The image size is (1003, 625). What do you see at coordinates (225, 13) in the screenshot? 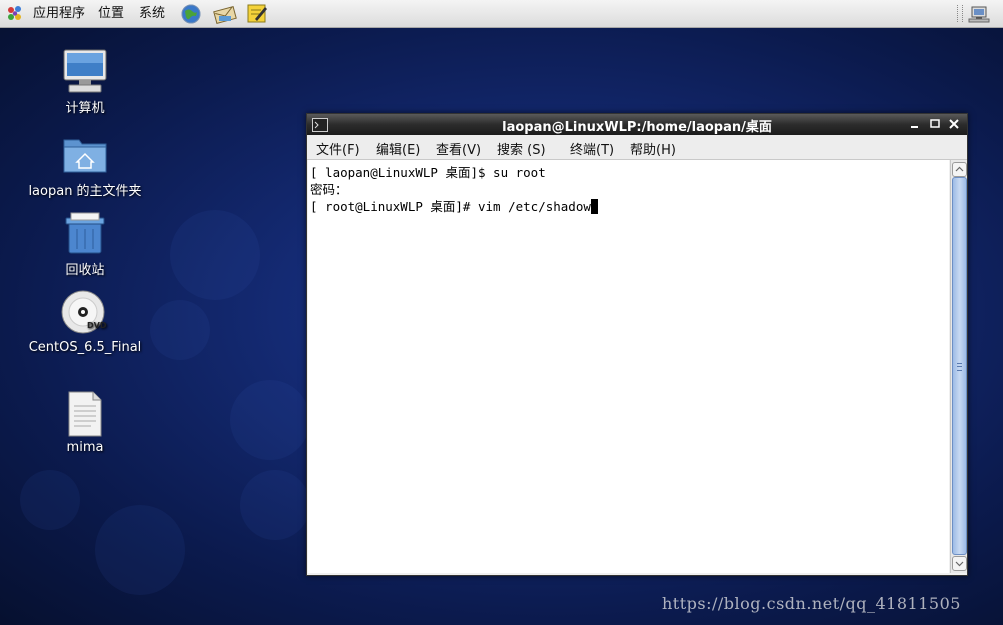
I see `email-client-icon` at bounding box center [225, 13].